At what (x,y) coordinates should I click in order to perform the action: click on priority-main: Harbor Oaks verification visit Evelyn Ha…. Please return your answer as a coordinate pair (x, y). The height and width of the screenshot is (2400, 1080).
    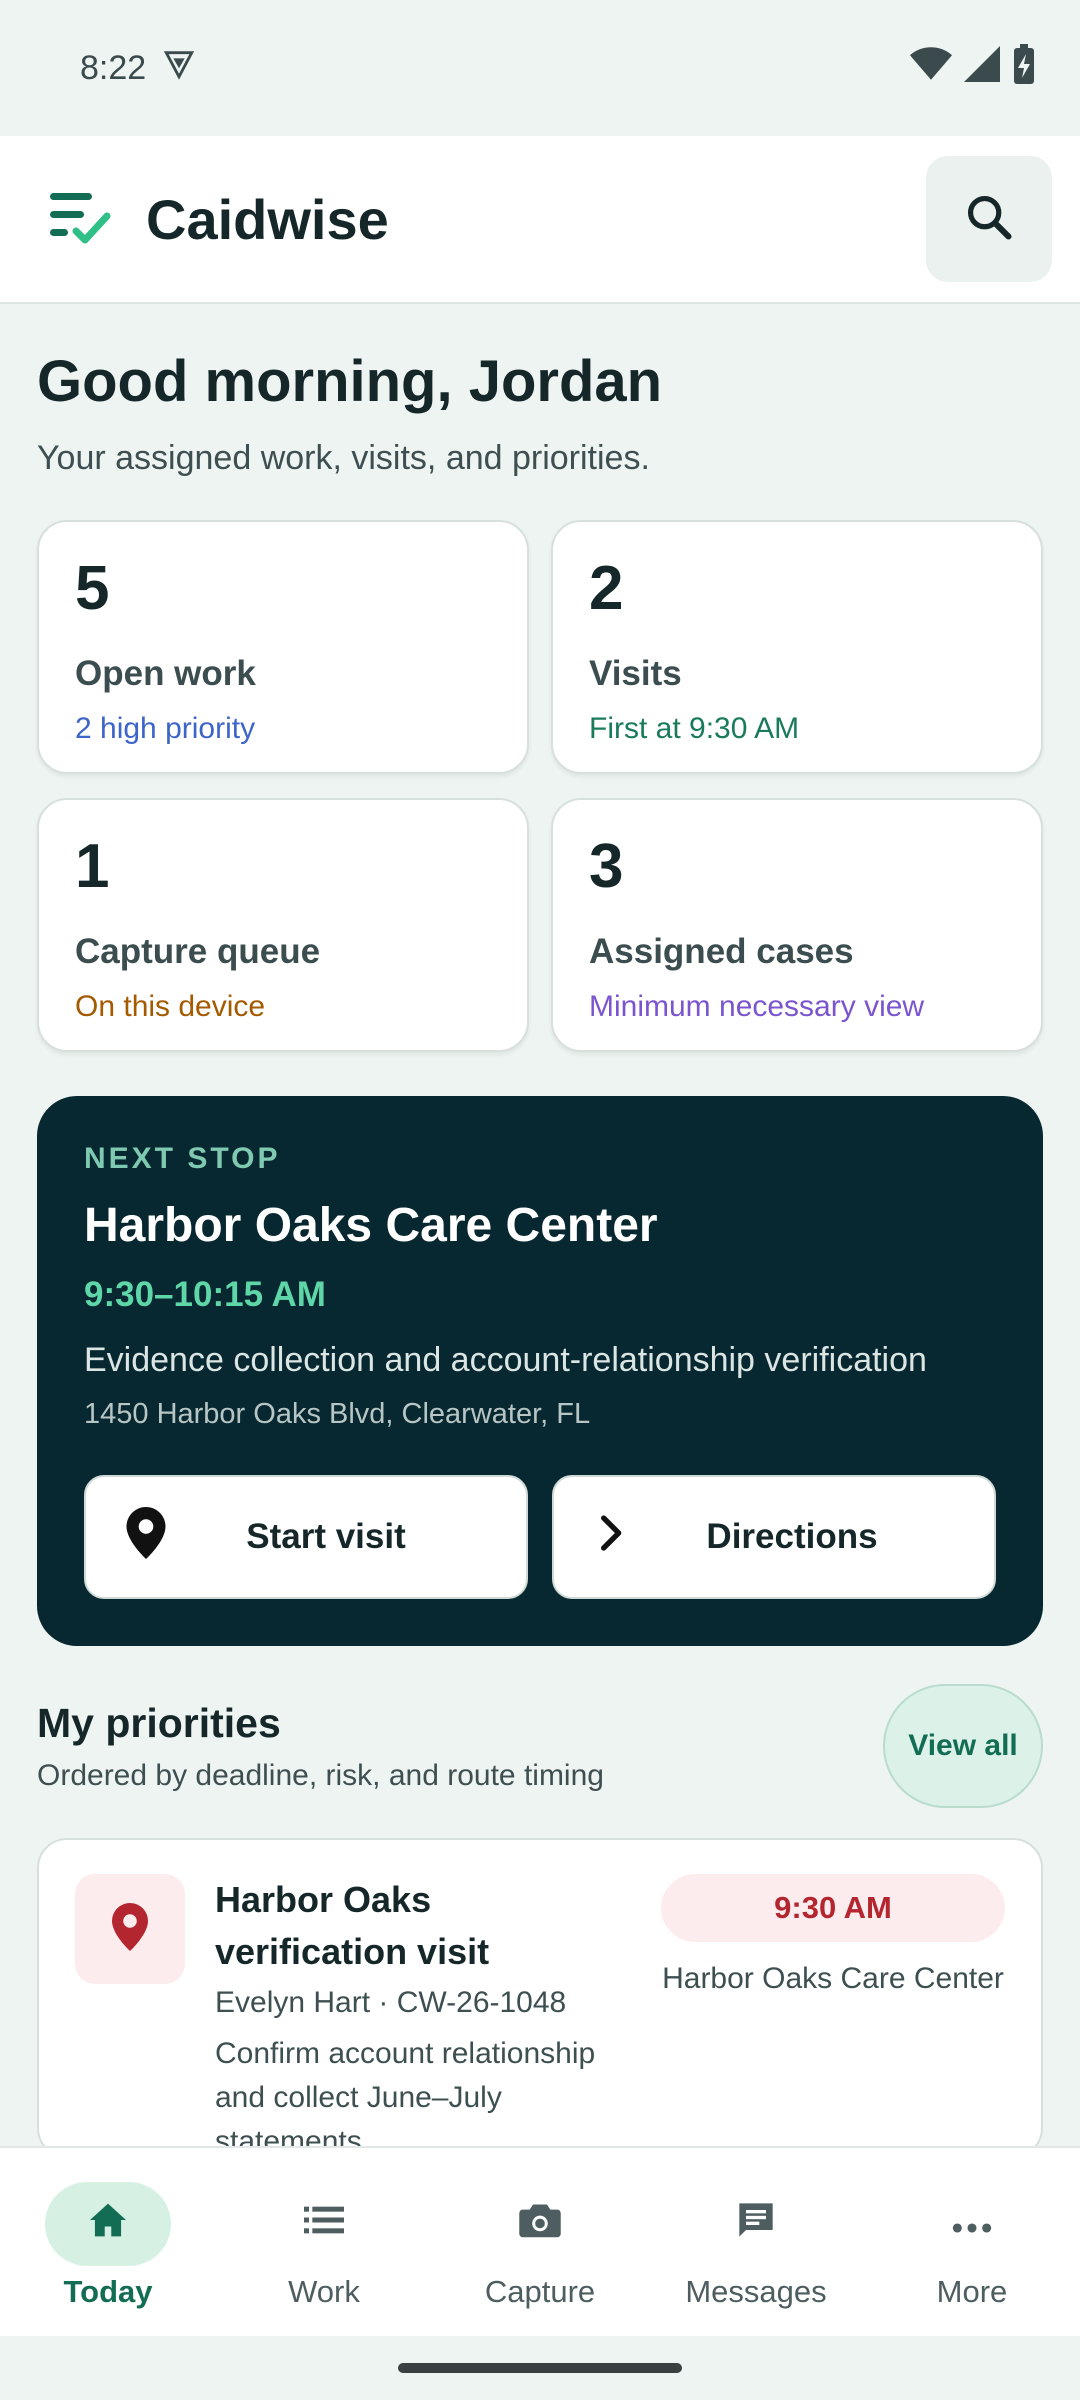
    Looking at the image, I should click on (423, 2016).